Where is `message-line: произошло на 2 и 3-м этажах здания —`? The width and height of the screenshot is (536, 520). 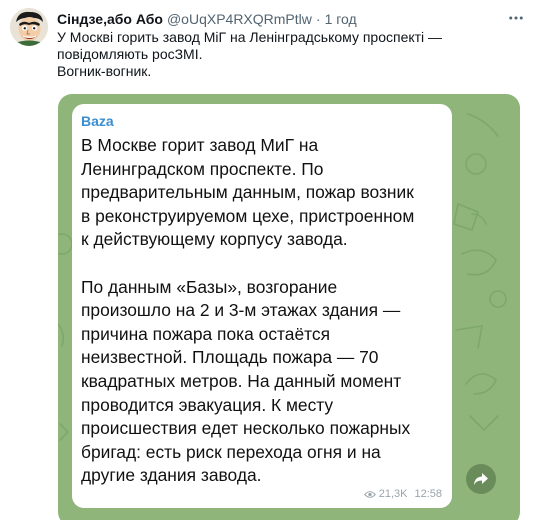 message-line: произошло на 2 и 3-м этажах здания — is located at coordinates (241, 310).